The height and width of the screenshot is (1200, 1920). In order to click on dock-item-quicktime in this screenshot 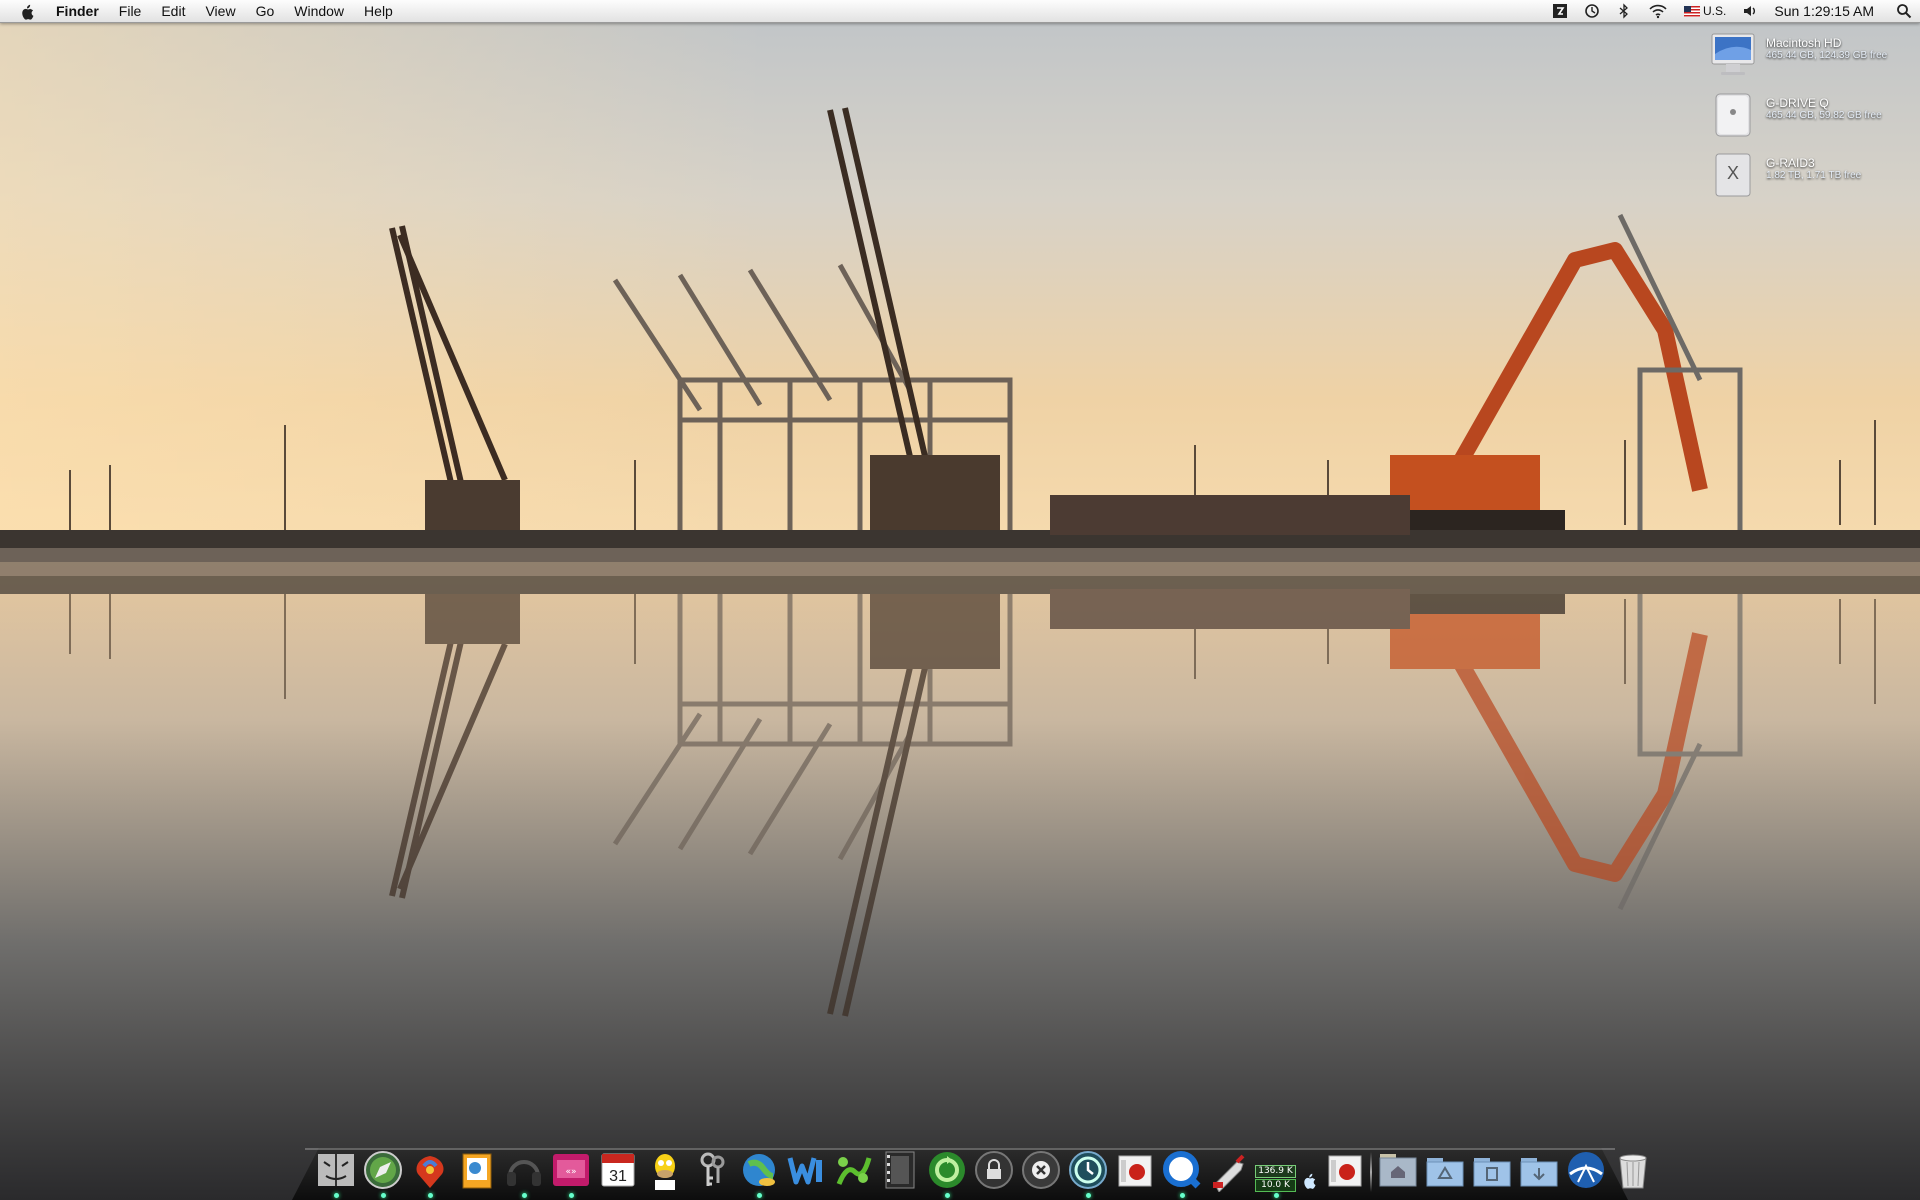, I will do `click(1181, 1170)`.